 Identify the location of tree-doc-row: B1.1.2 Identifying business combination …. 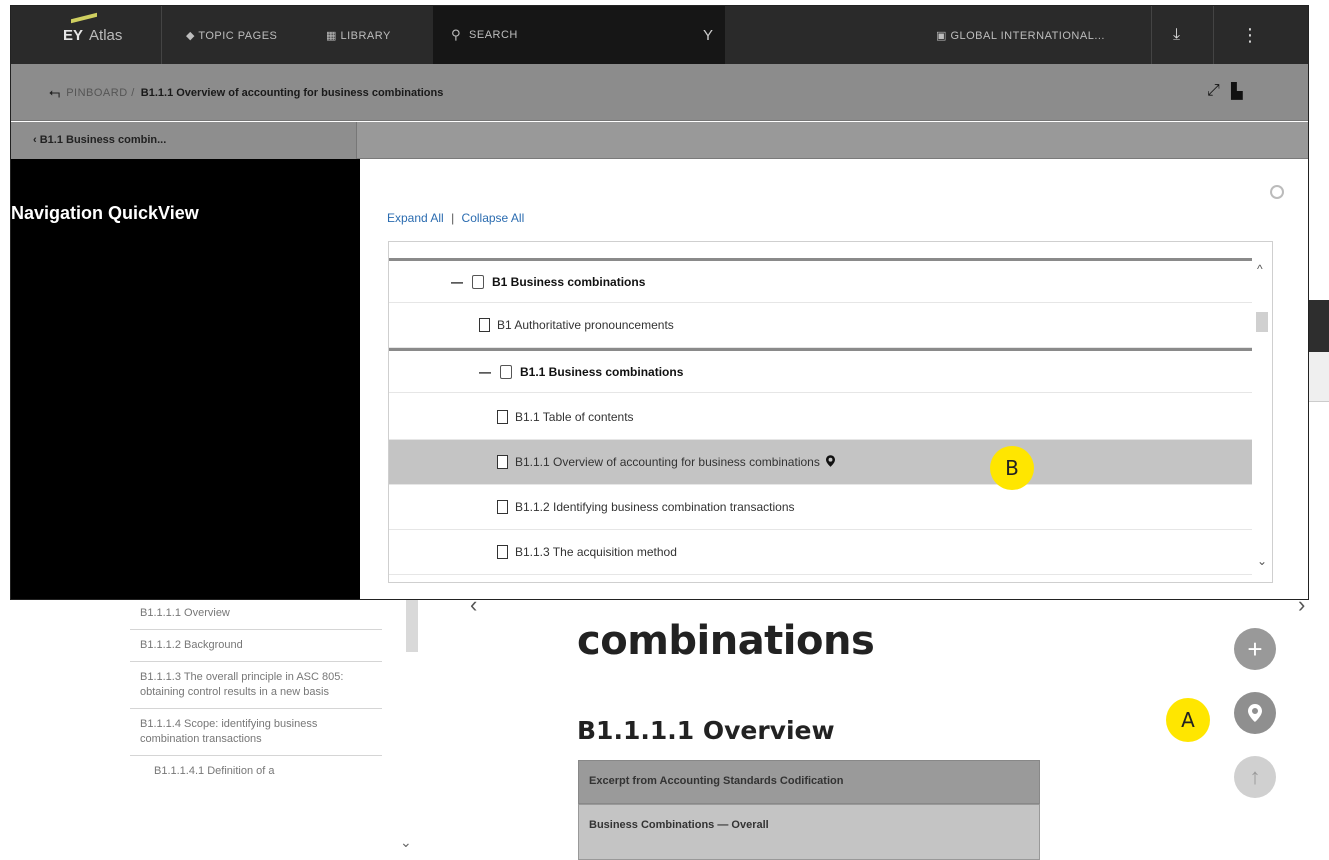
(821, 507).